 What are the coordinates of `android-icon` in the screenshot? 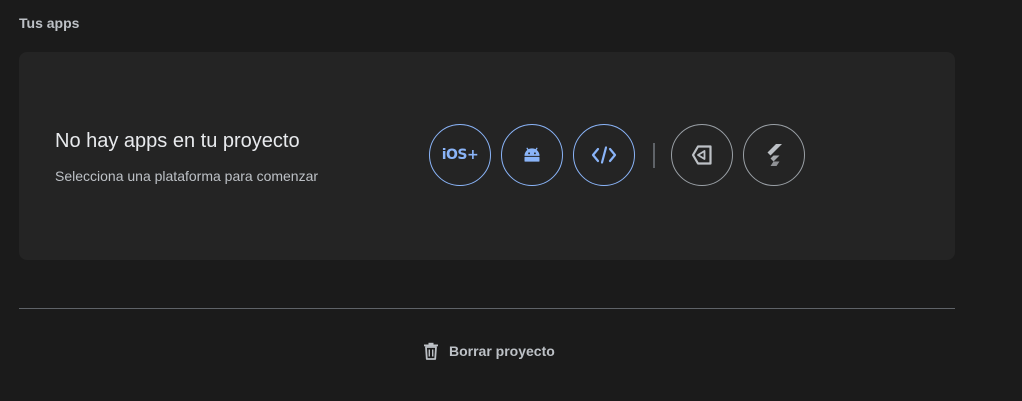 It's located at (532, 154).